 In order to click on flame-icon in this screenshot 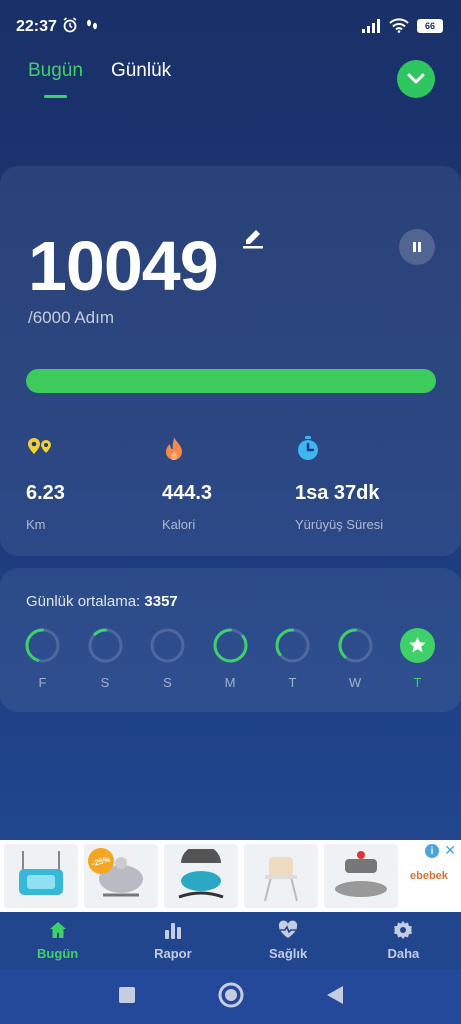, I will do `click(187, 449)`.